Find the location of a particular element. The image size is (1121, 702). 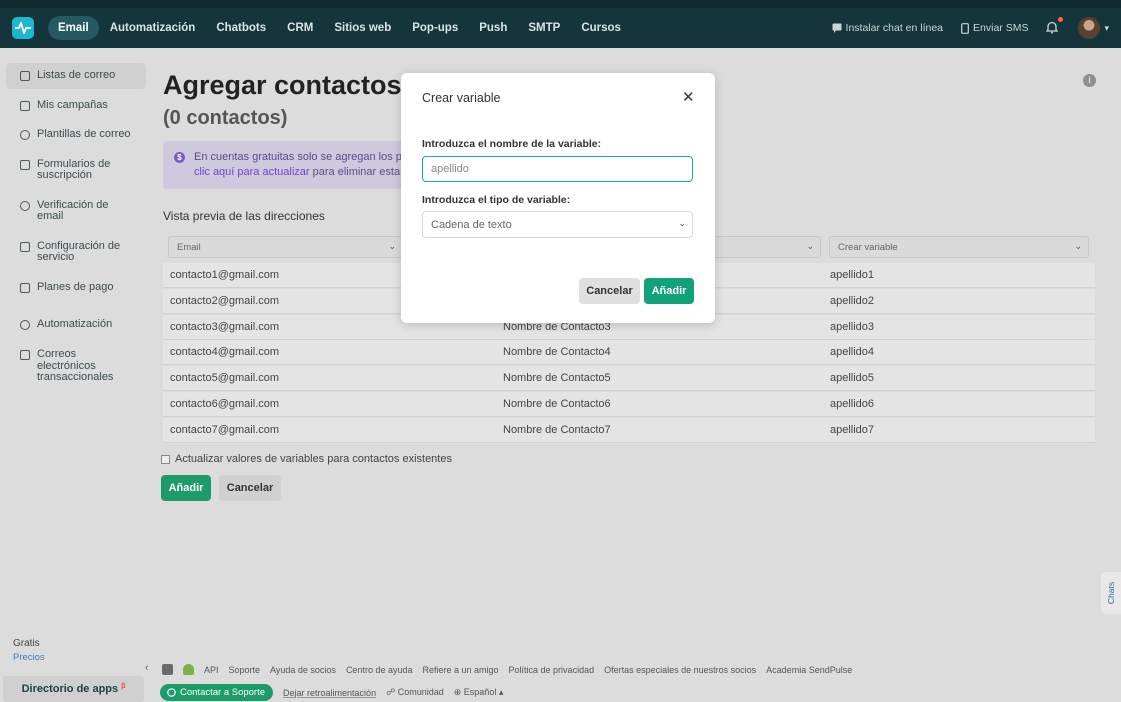

language-select: ⊕ Español ▴ is located at coordinates (479, 692).